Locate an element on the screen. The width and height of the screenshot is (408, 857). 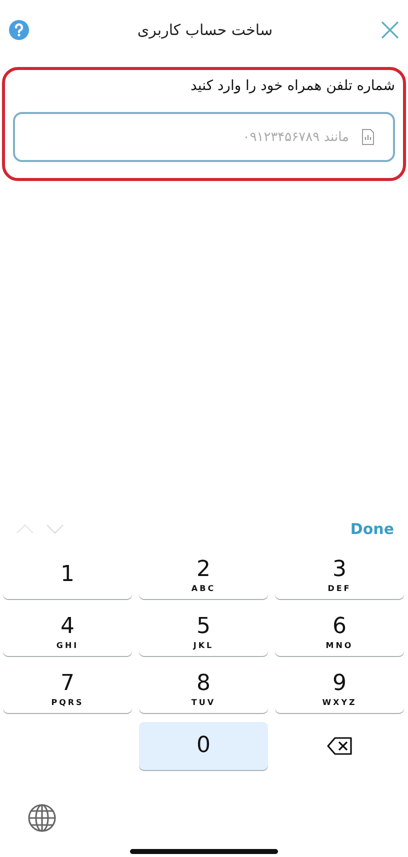
field-label: شماره تلفن همراه خود را وارد کنید is located at coordinates (292, 86).